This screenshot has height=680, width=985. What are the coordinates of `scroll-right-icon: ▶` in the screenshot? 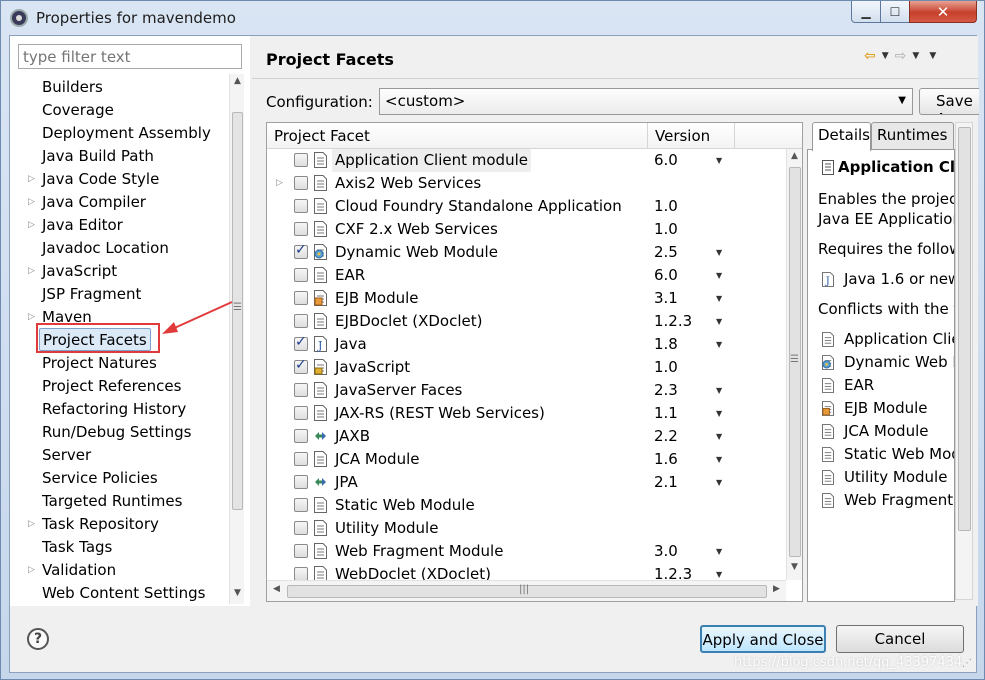 It's located at (776, 589).